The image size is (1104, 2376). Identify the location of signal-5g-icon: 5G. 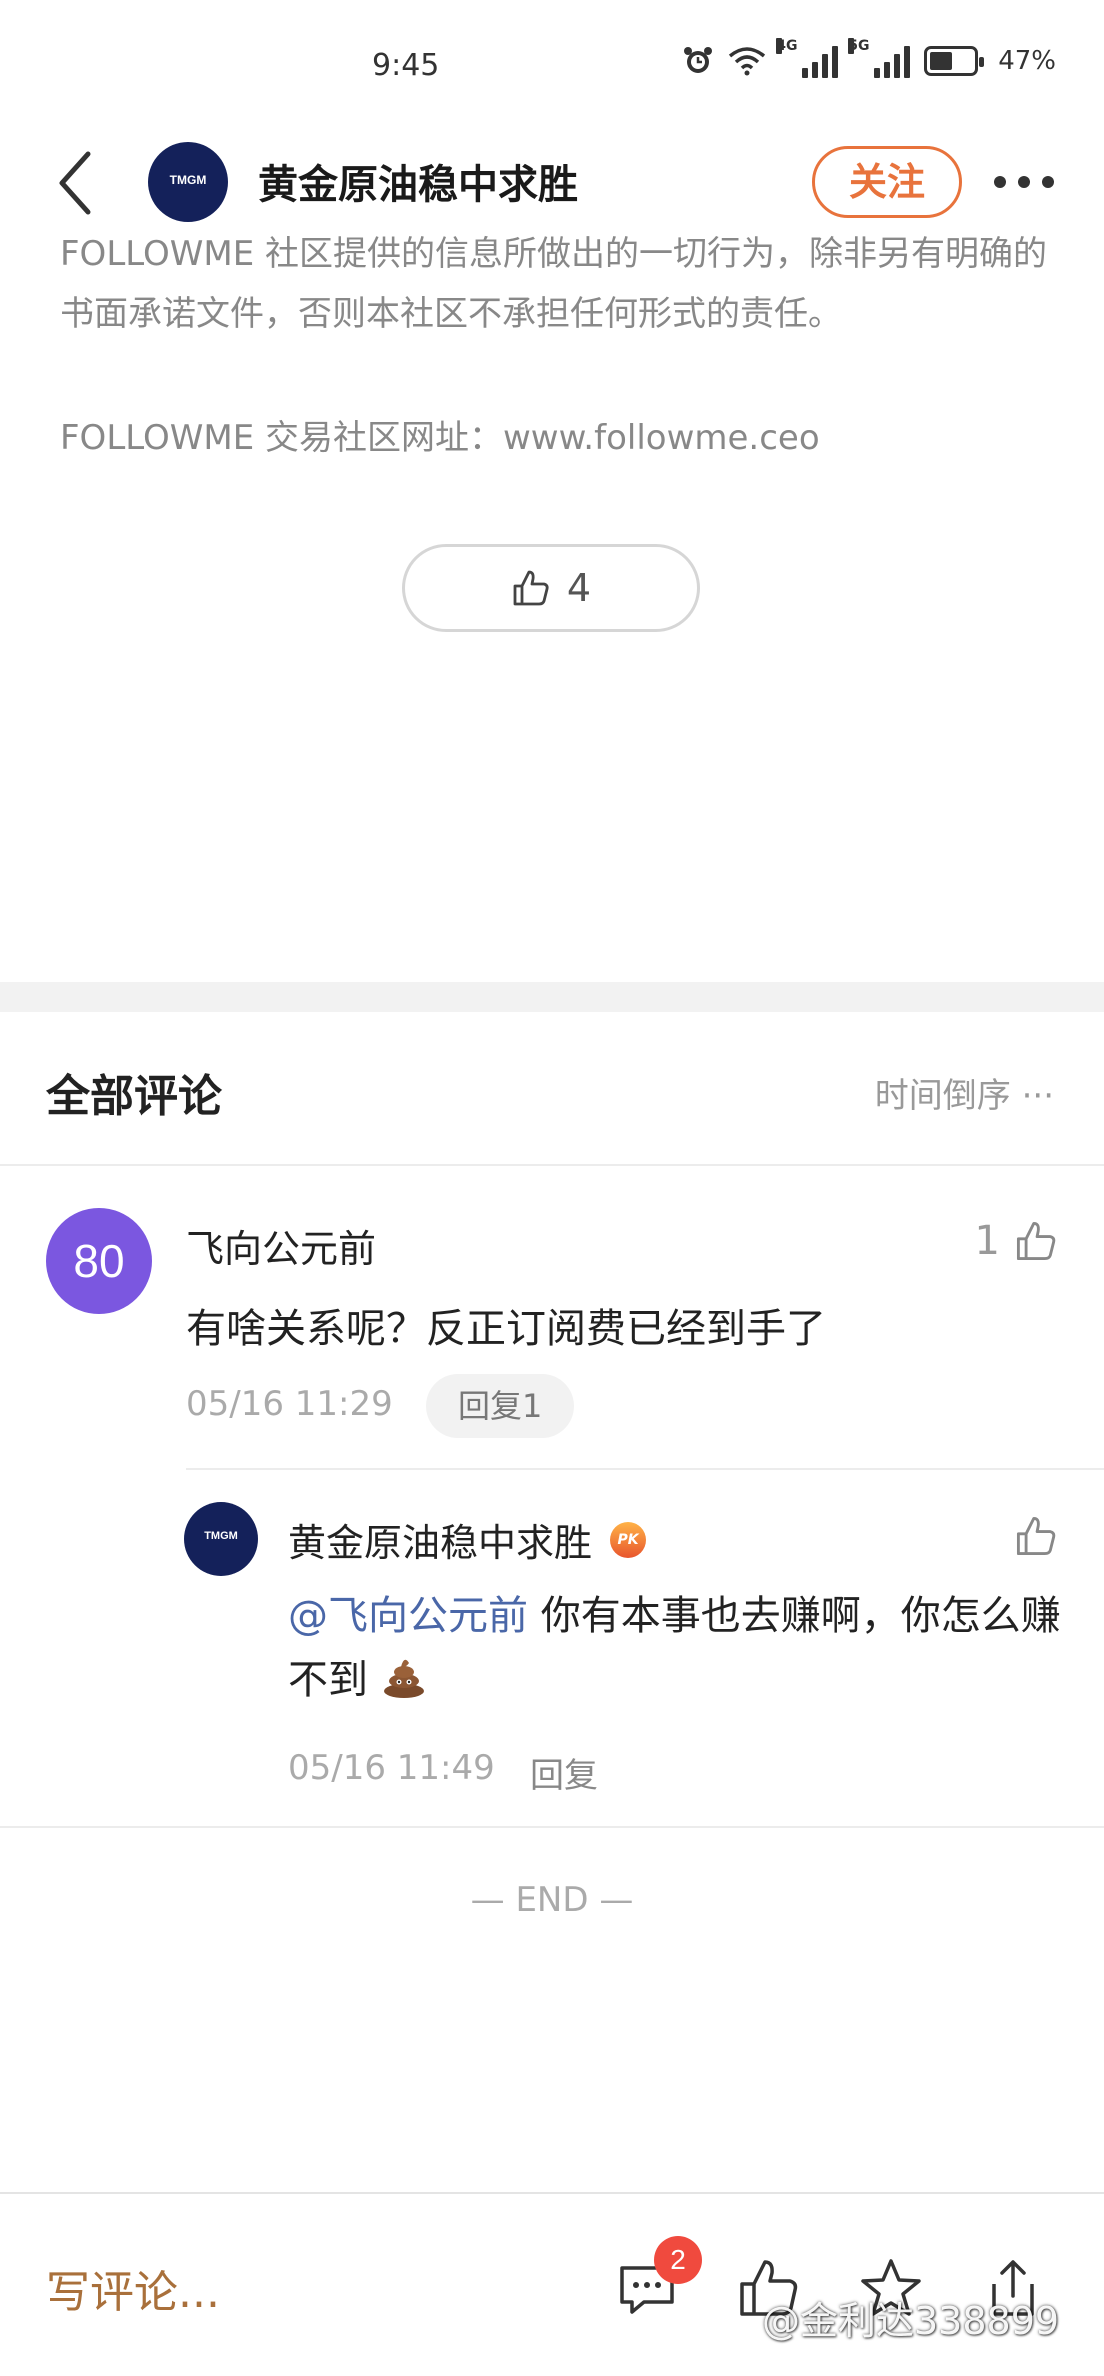
(879, 58).